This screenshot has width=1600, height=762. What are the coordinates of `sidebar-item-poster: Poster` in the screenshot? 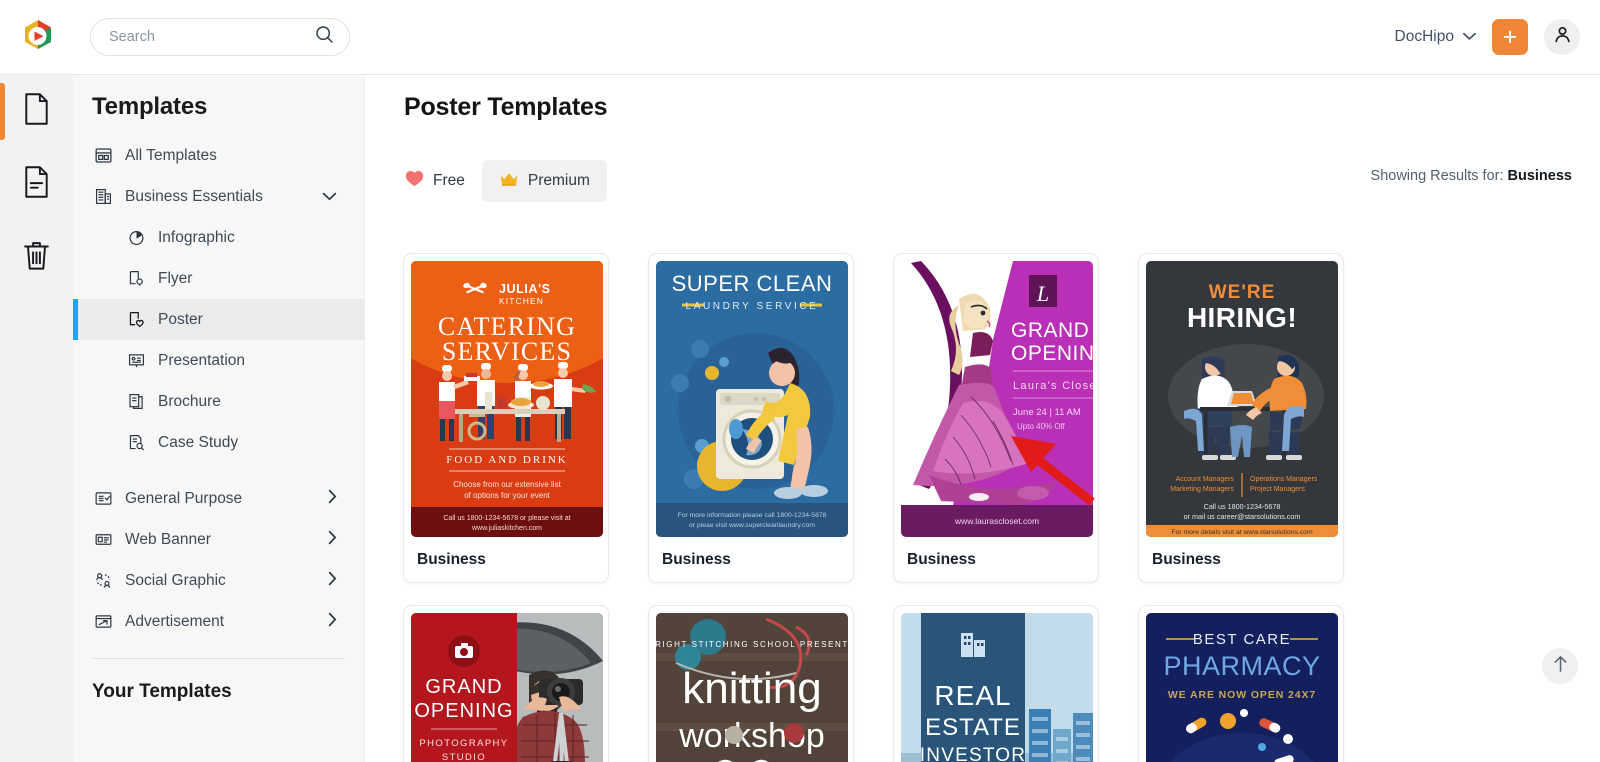 It's located at (218, 319).